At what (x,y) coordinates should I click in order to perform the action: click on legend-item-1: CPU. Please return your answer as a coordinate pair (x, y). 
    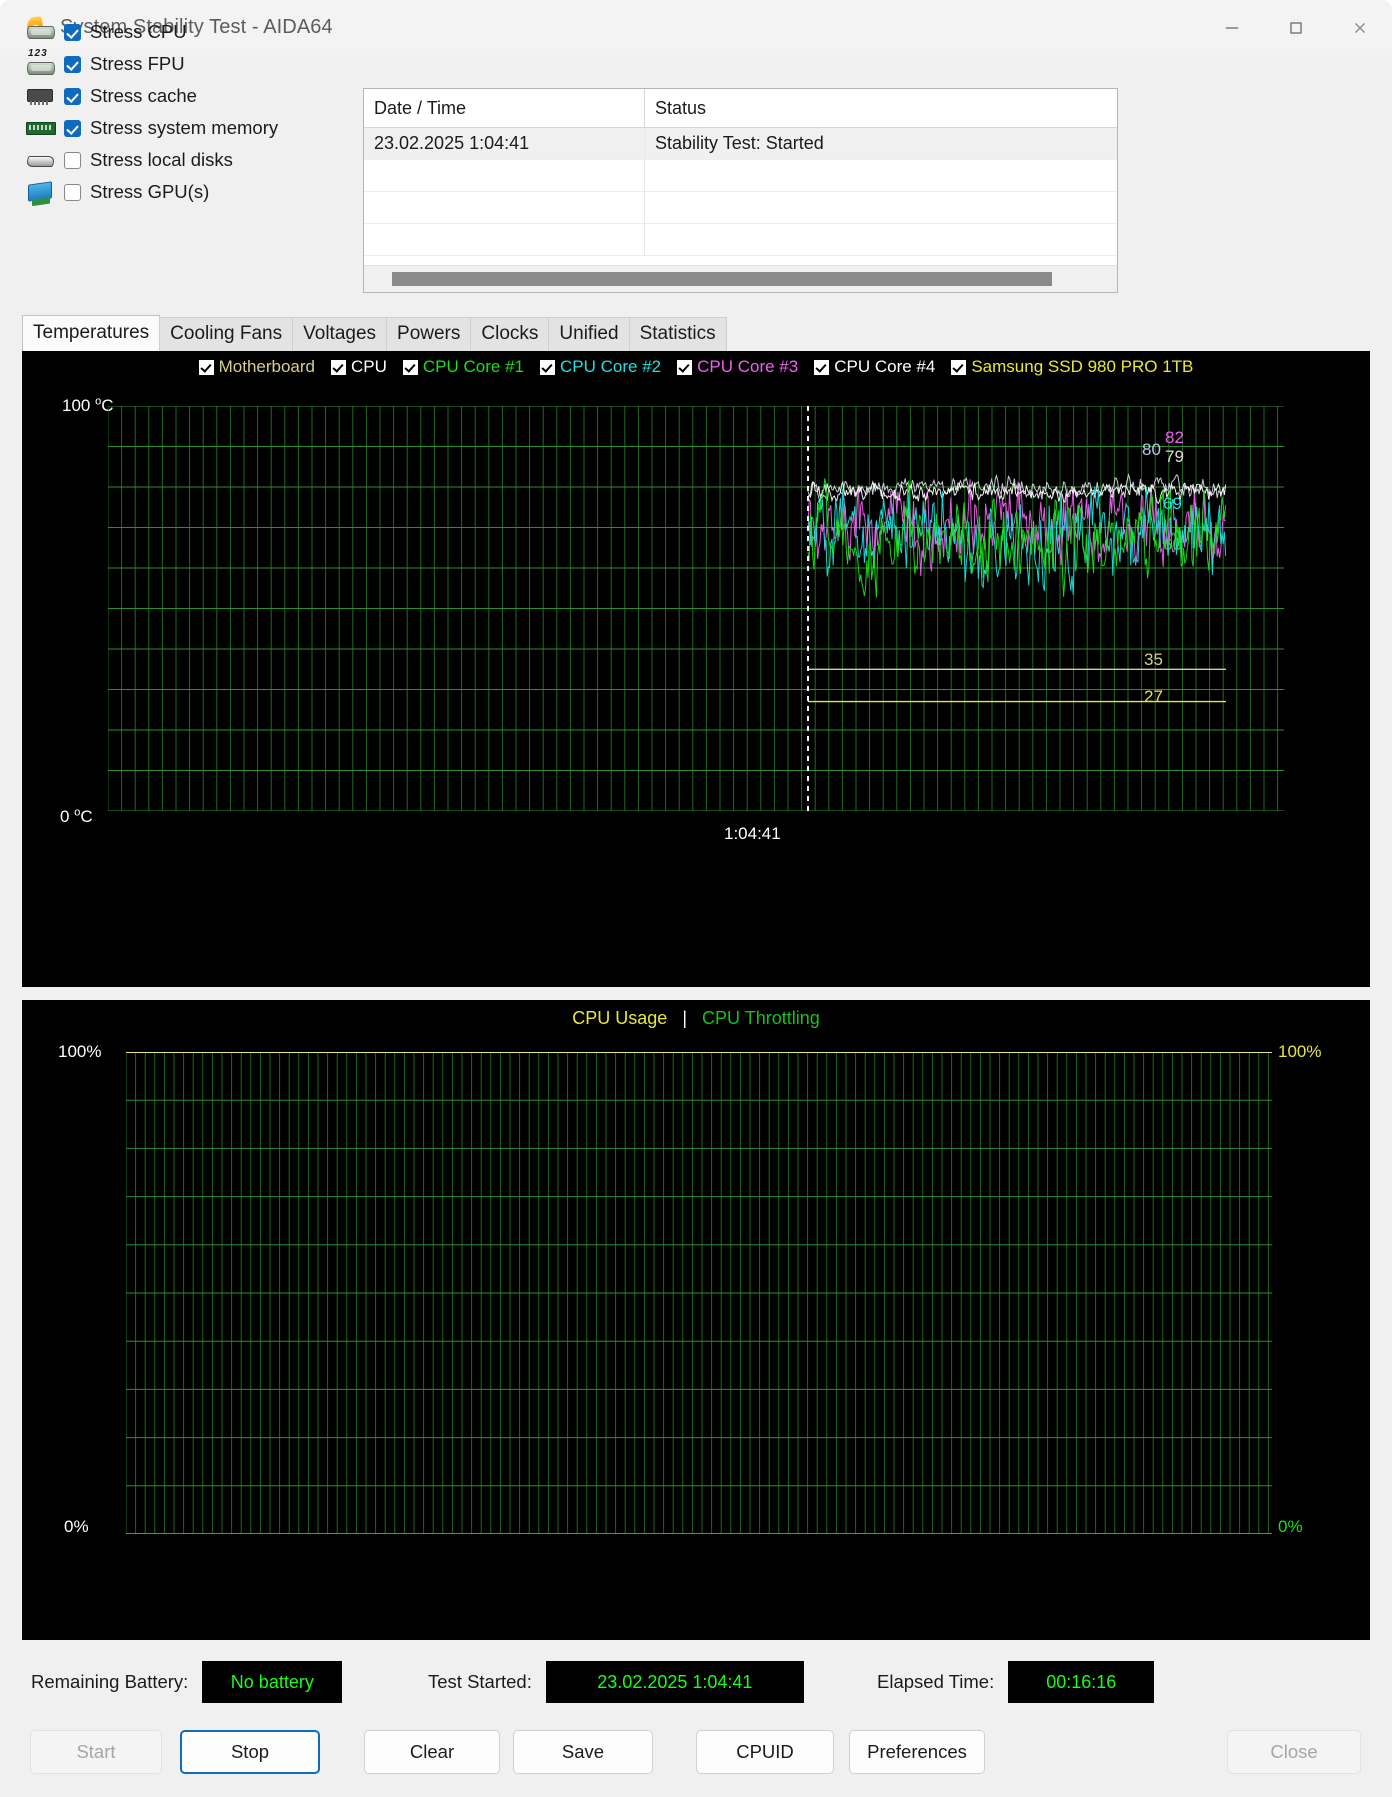
    Looking at the image, I should click on (359, 367).